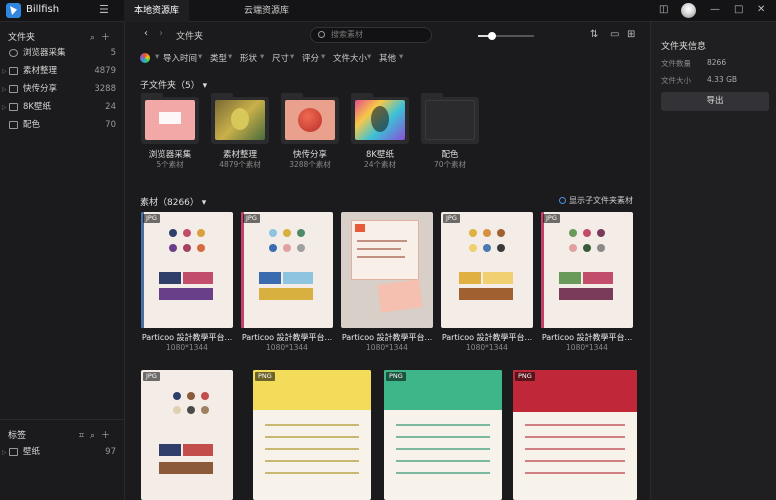 Image resolution: width=776 pixels, height=500 pixels. I want to click on zoom-slider, so click(506, 36).